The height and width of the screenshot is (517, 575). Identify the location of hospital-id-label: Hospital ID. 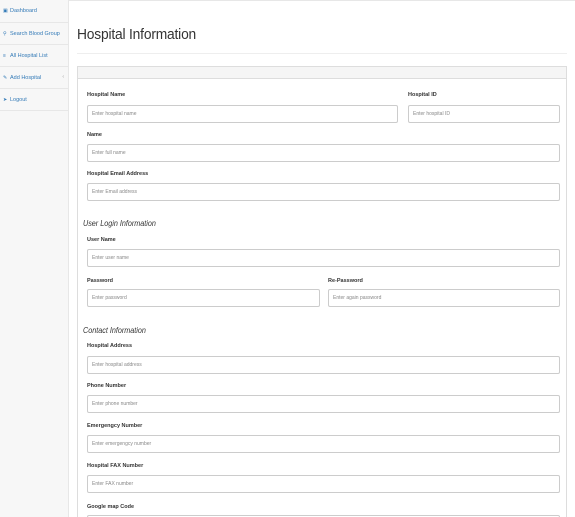
(422, 95).